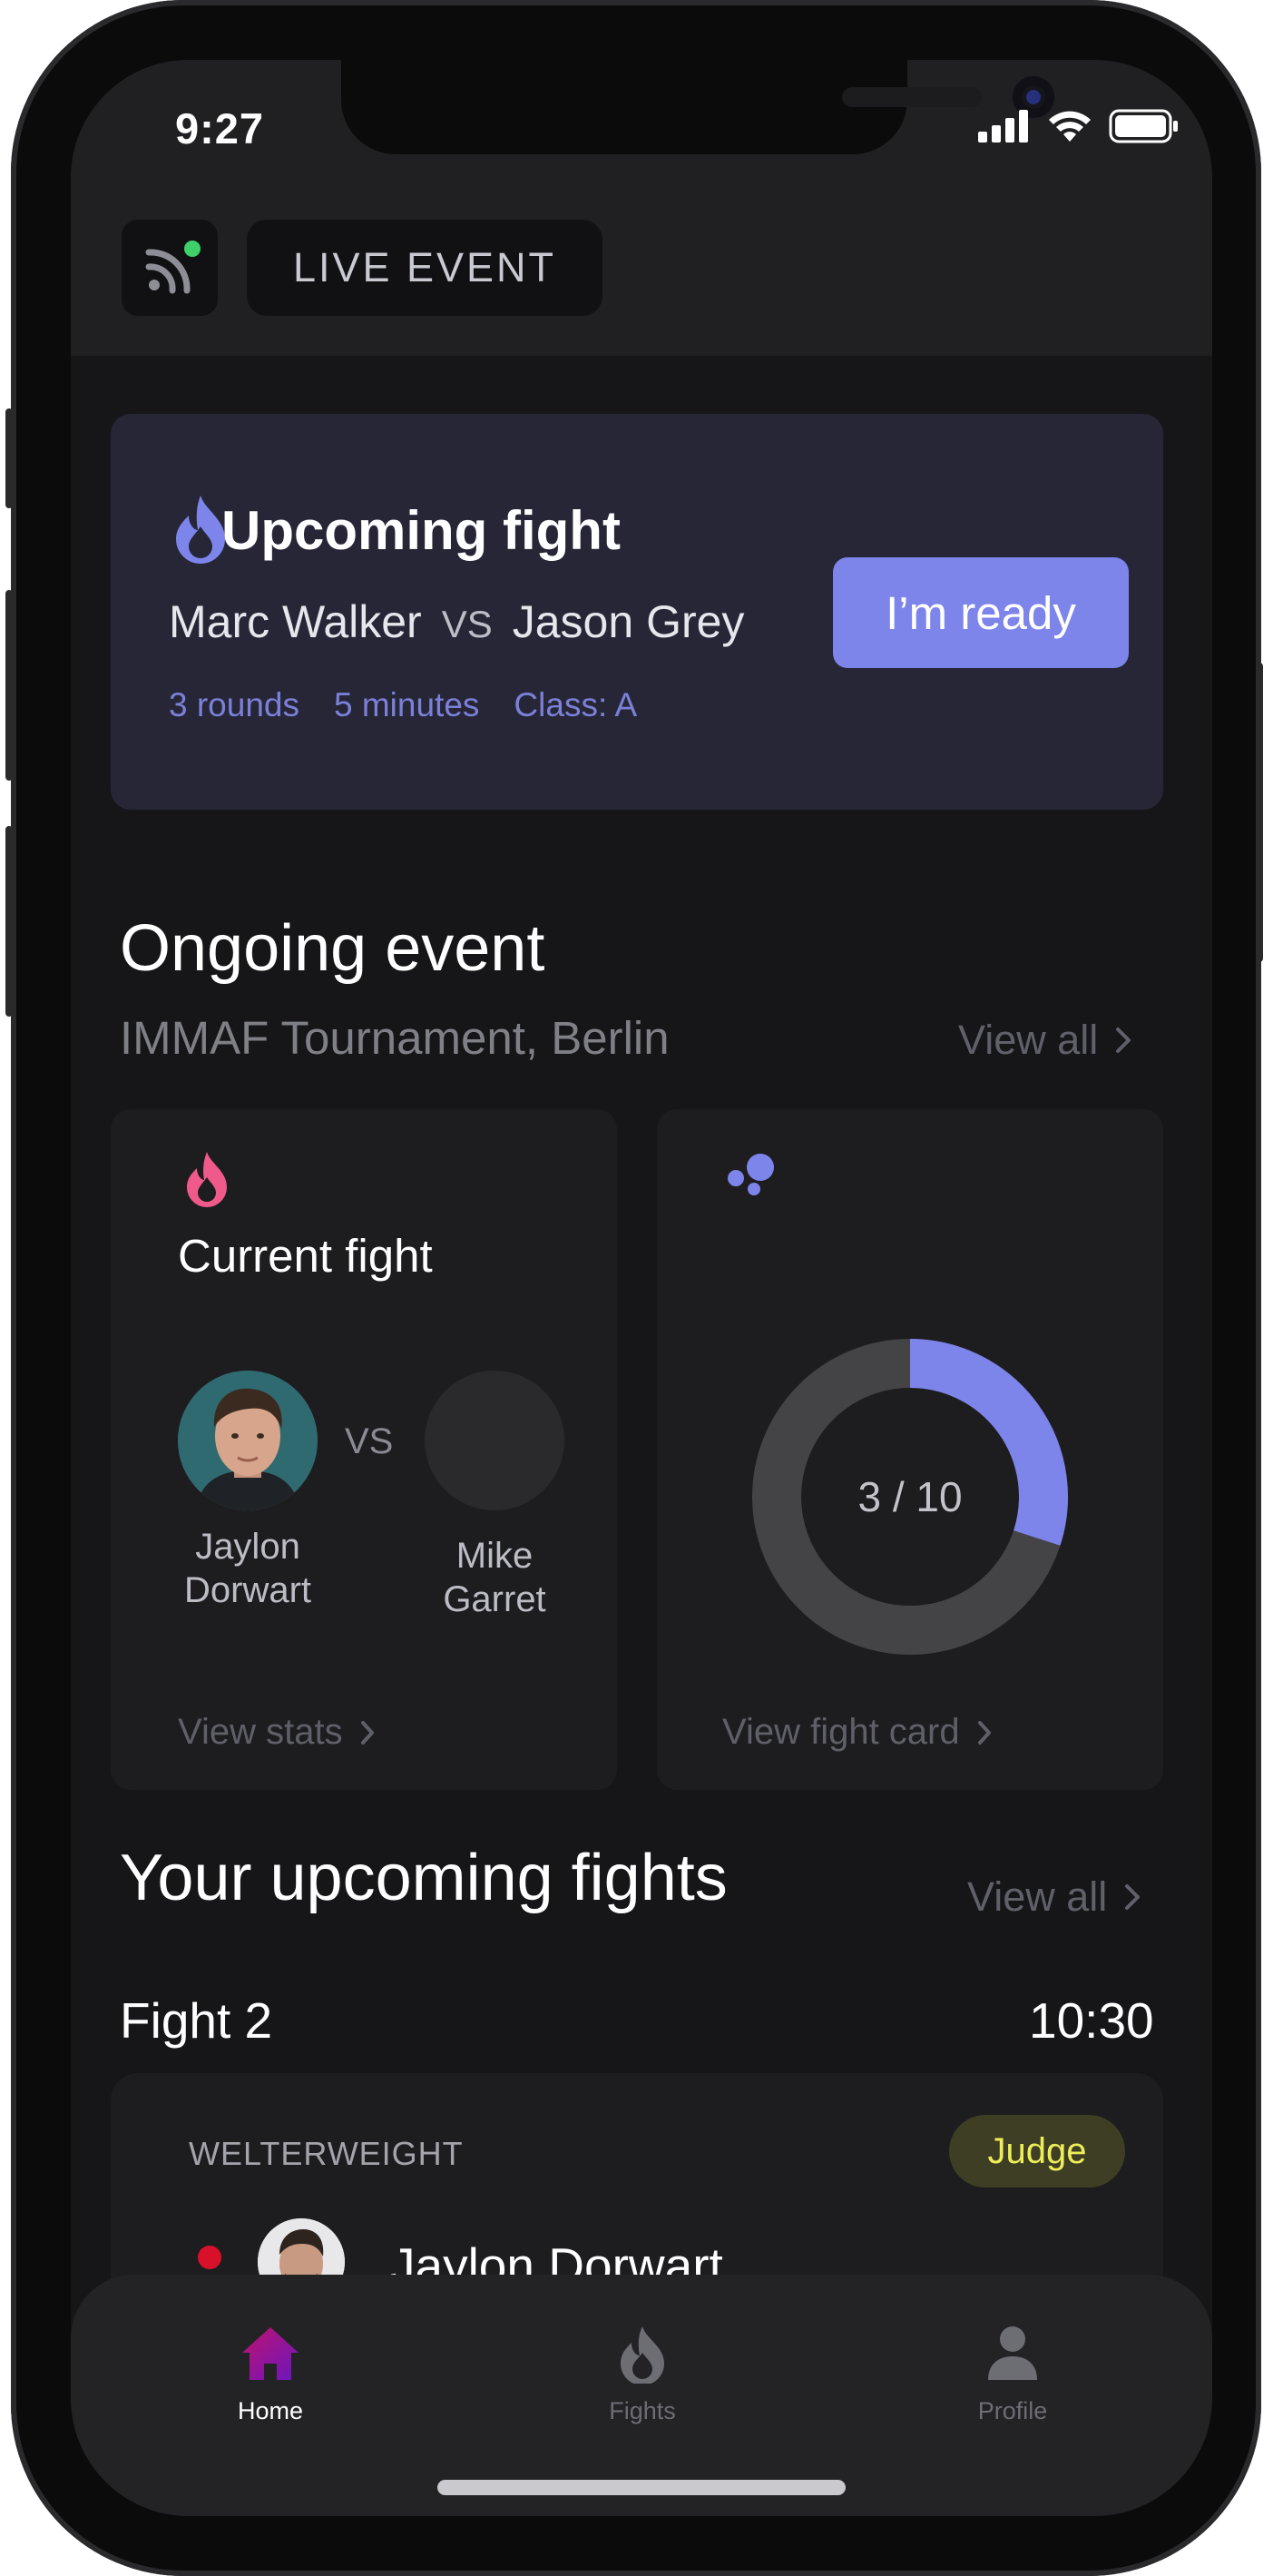 The height and width of the screenshot is (2576, 1273). I want to click on ongoing-view-all-link: View all, so click(1045, 1040).